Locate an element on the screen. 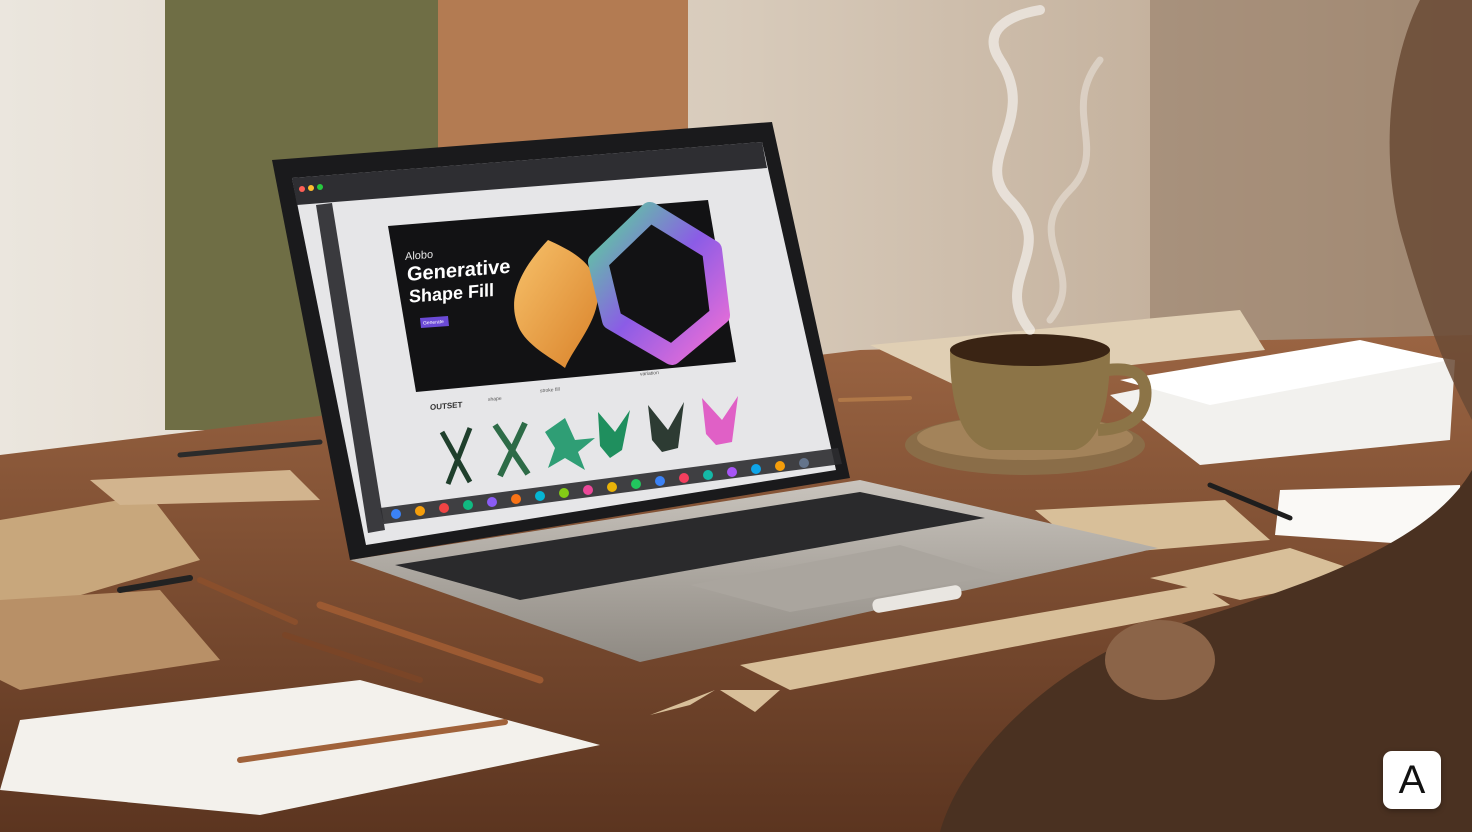 The height and width of the screenshot is (832, 1472). hero-brand: Alobo is located at coordinates (419, 256).